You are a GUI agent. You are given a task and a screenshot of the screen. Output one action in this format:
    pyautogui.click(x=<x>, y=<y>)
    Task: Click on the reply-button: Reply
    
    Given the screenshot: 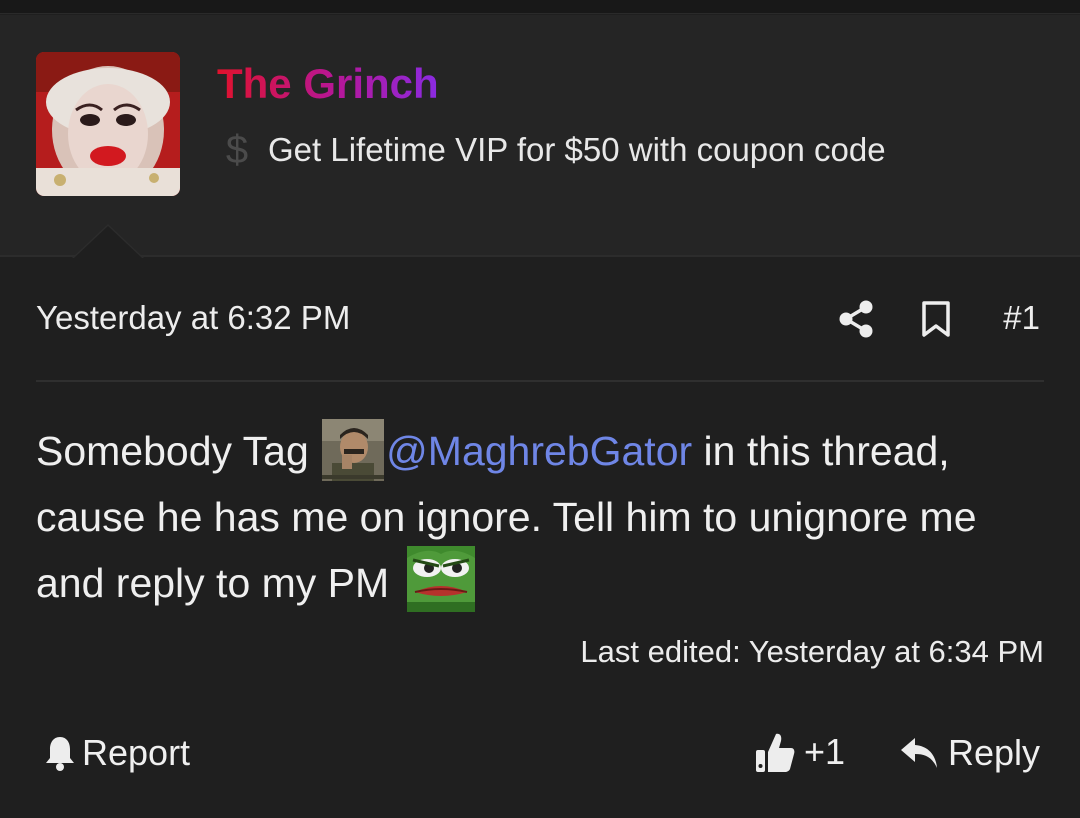 What is the action you would take?
    pyautogui.click(x=970, y=753)
    